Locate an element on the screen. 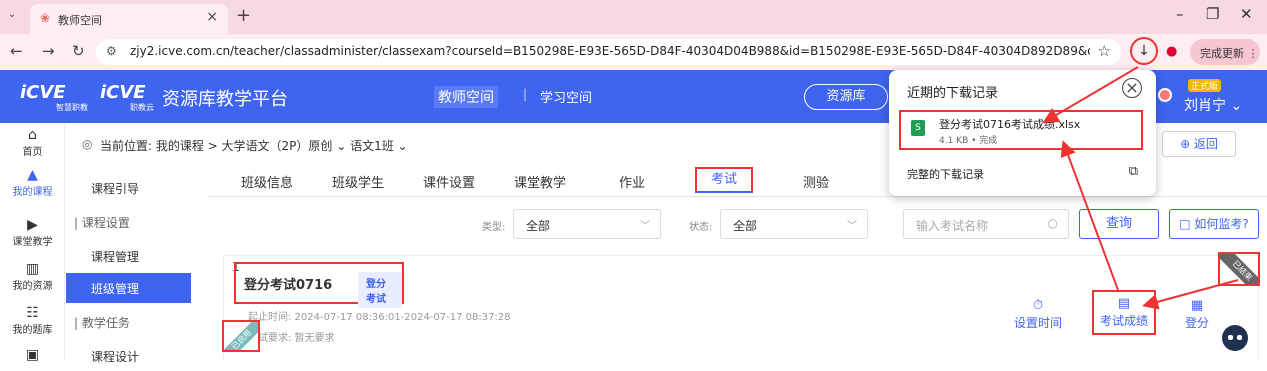 The height and width of the screenshot is (371, 1267). arrow-download-to-file is located at coordinates (1090, 95).